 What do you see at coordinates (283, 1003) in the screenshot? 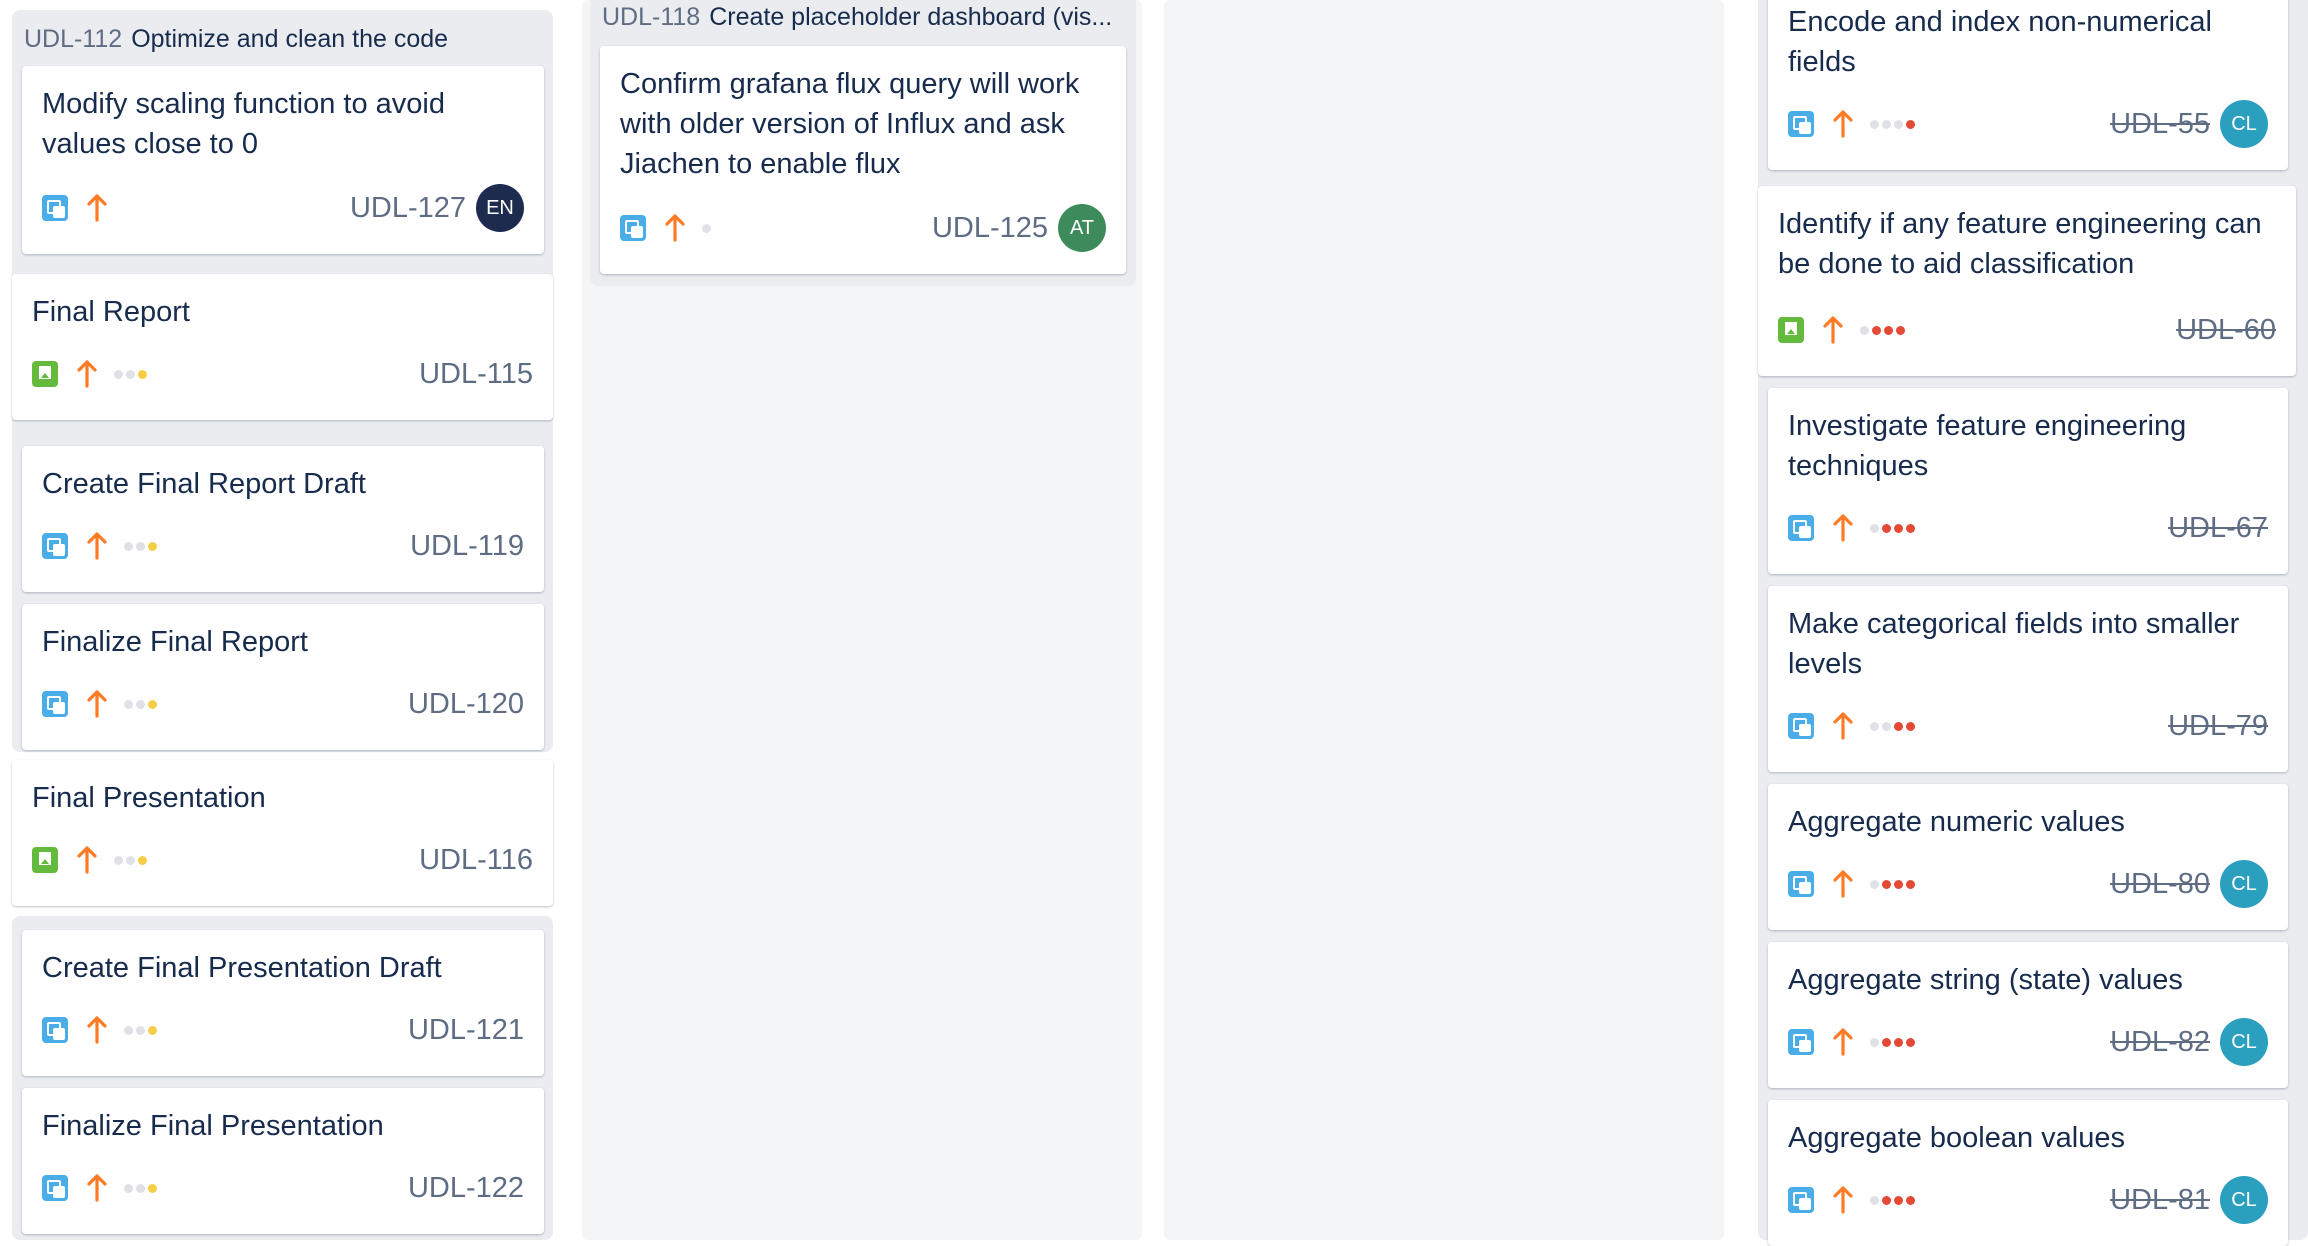
I see `issue-card-udl-121: Create Final Presentation Draft UDL-121` at bounding box center [283, 1003].